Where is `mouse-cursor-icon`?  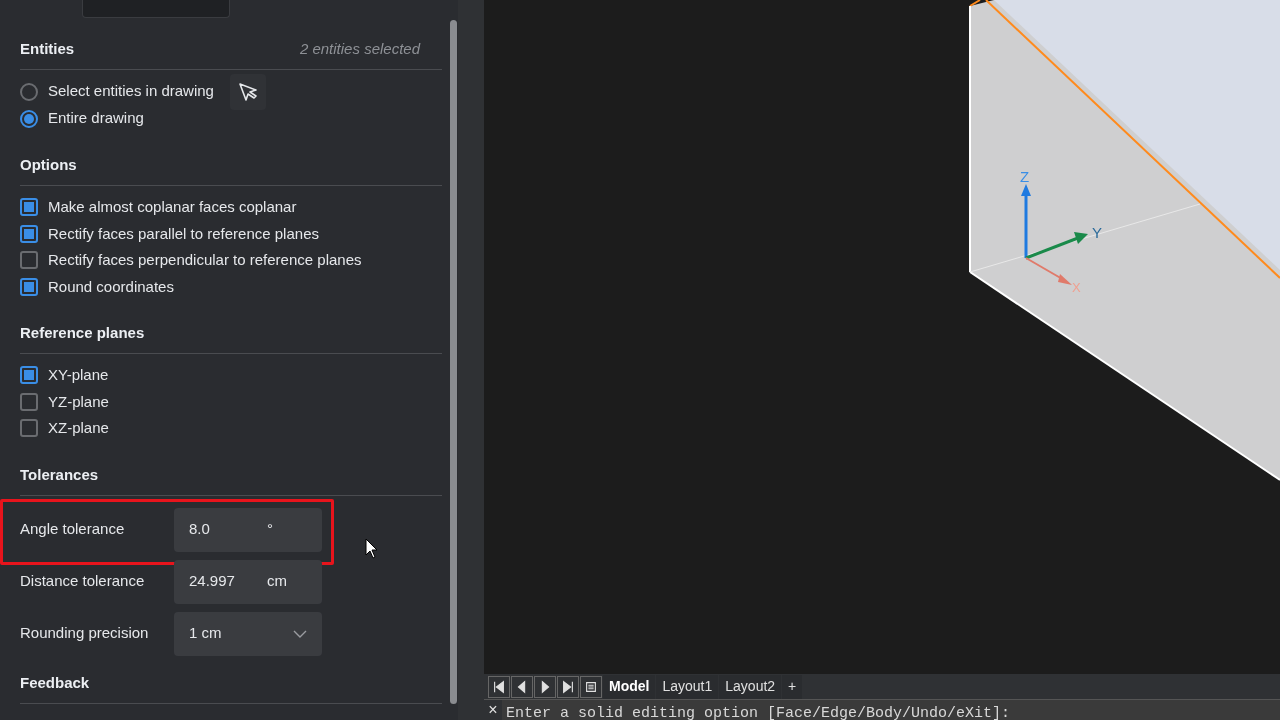 mouse-cursor-icon is located at coordinates (372, 549).